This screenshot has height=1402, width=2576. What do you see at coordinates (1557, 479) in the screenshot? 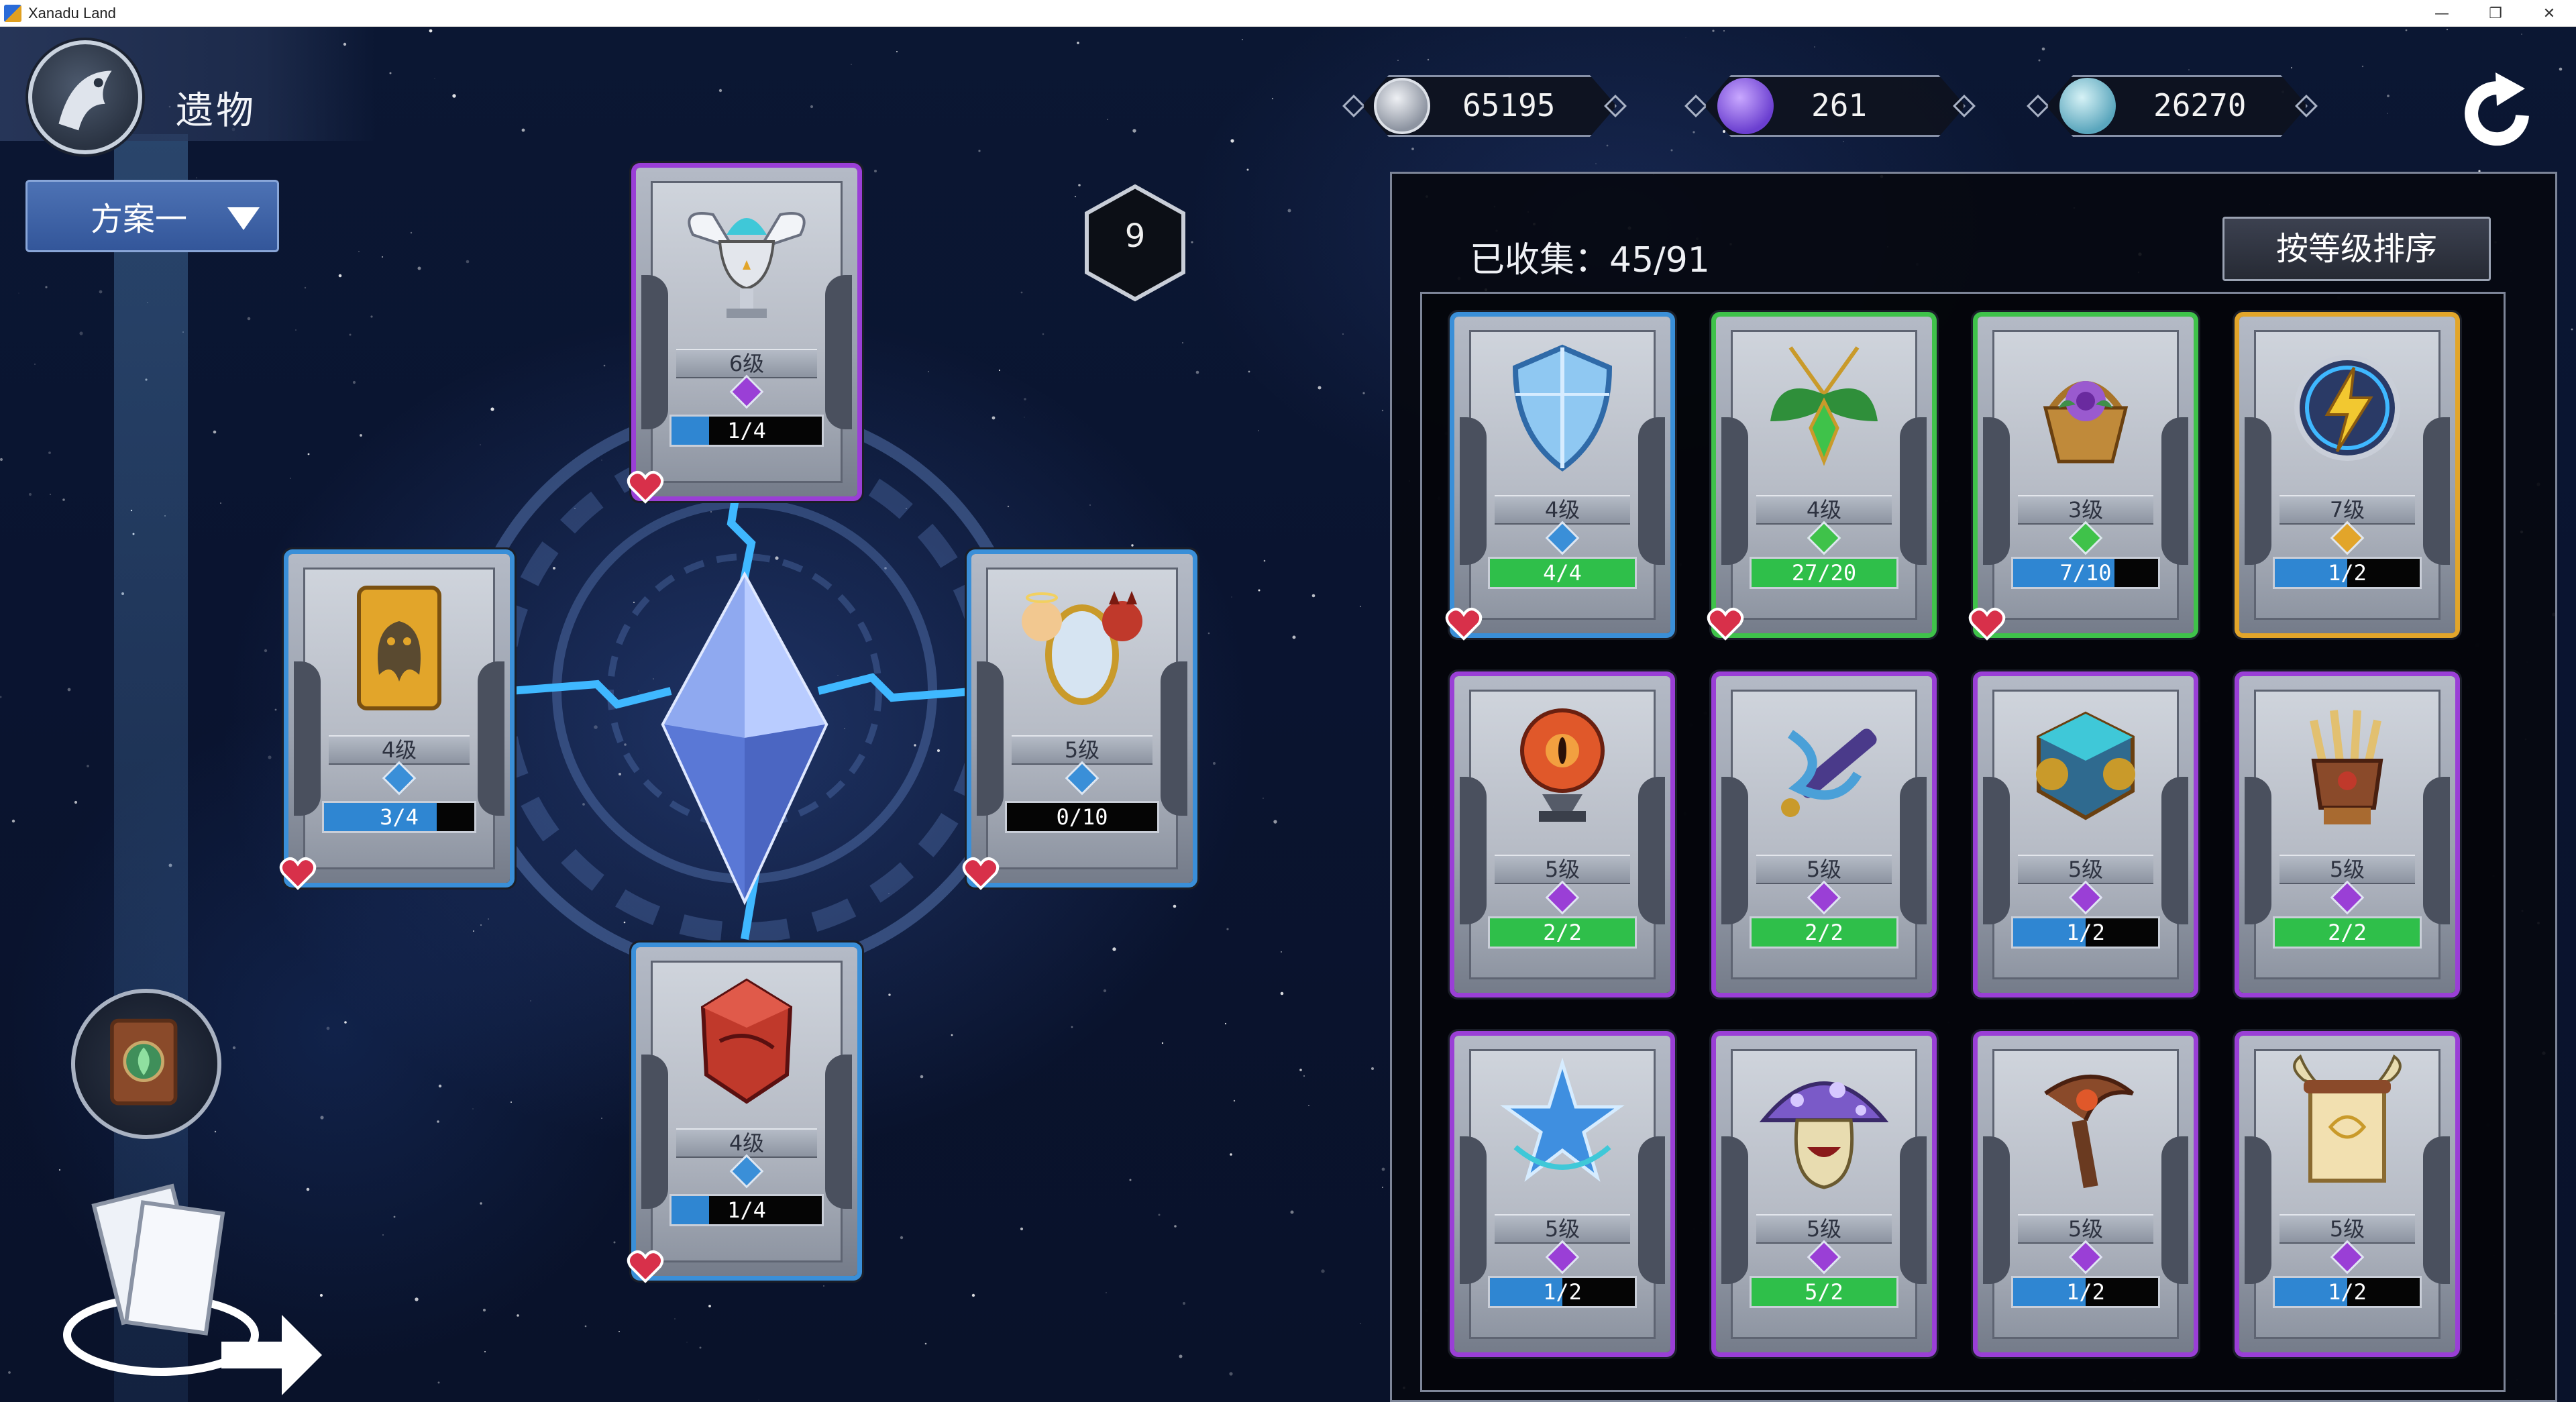
I see `relic-card-collection-crystal-shield: 4级 4/4` at bounding box center [1557, 479].